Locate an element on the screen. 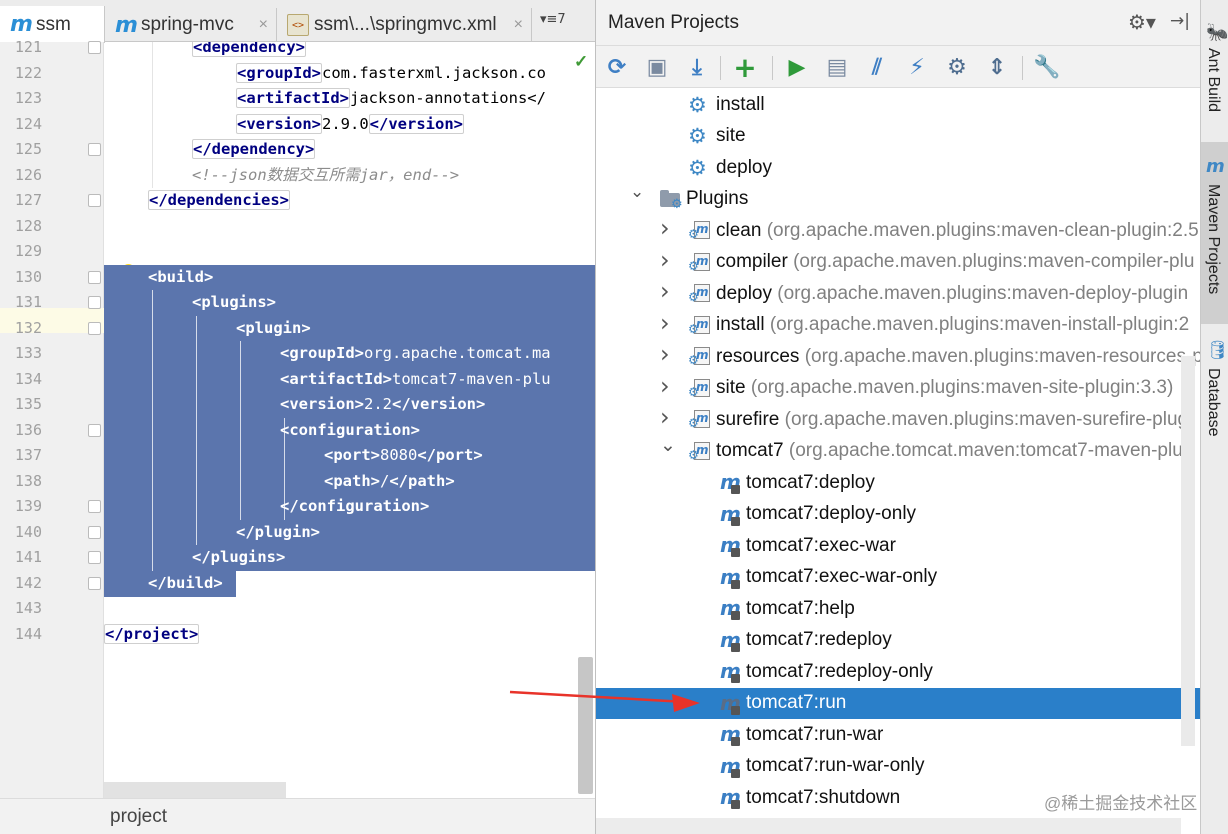 The width and height of the screenshot is (1228, 834). add-project-button: + is located at coordinates (745, 67).